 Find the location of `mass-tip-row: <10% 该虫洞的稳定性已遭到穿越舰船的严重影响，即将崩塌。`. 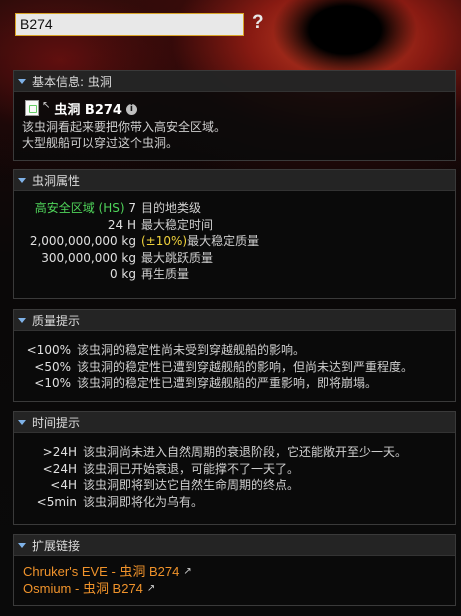

mass-tip-row: <10% 该虫洞的稳定性已遭到穿越舰船的严重影响，即将崩塌。 is located at coordinates (230, 383).